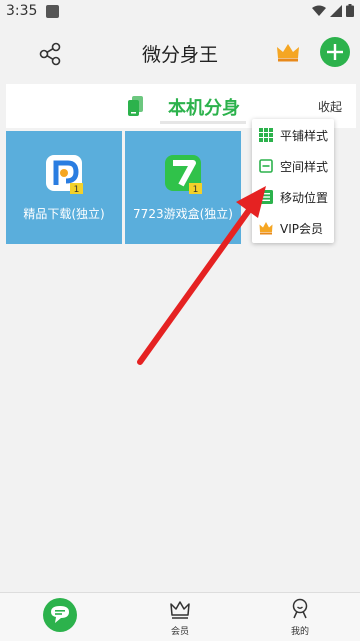 The width and height of the screenshot is (360, 641). I want to click on plus-icon, so click(335, 52).